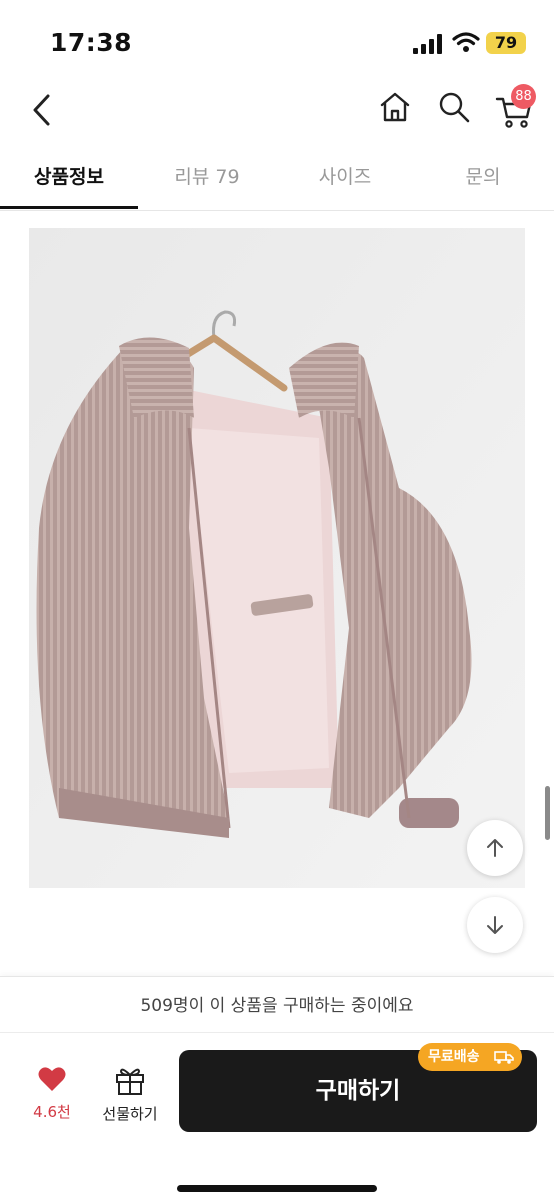 The width and height of the screenshot is (554, 1201). I want to click on gift-icon, so click(130, 1081).